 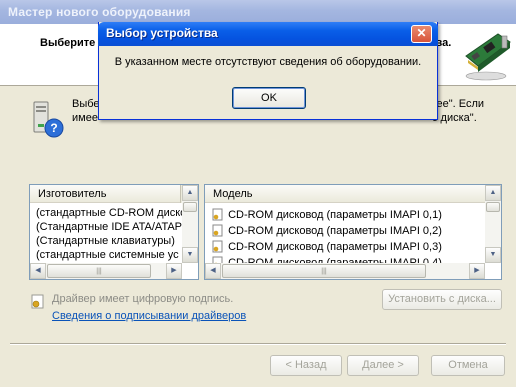 What do you see at coordinates (37, 301) in the screenshot?
I see `certificate-icon` at bounding box center [37, 301].